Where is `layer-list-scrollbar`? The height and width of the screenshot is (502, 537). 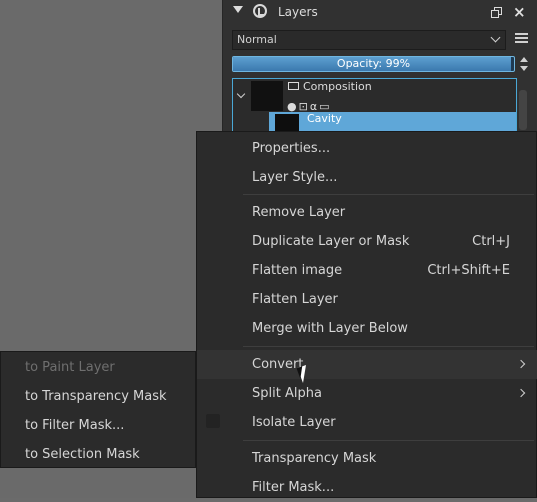
layer-list-scrollbar is located at coordinates (523, 110).